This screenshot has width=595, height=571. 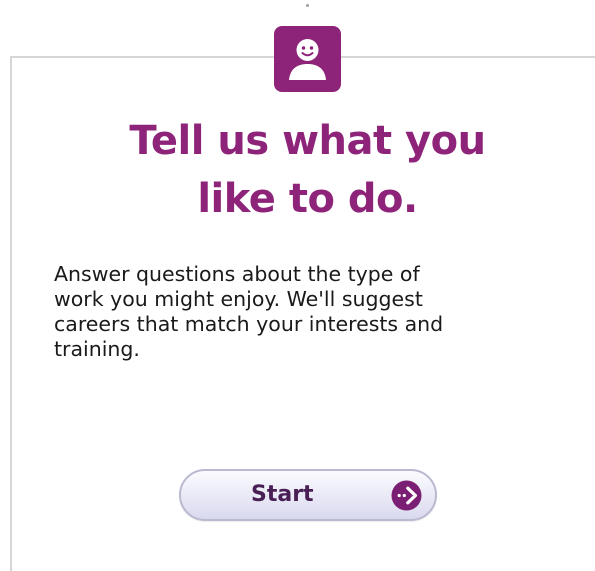 What do you see at coordinates (307, 141) in the screenshot?
I see `page-title-line-1: Tell us what you` at bounding box center [307, 141].